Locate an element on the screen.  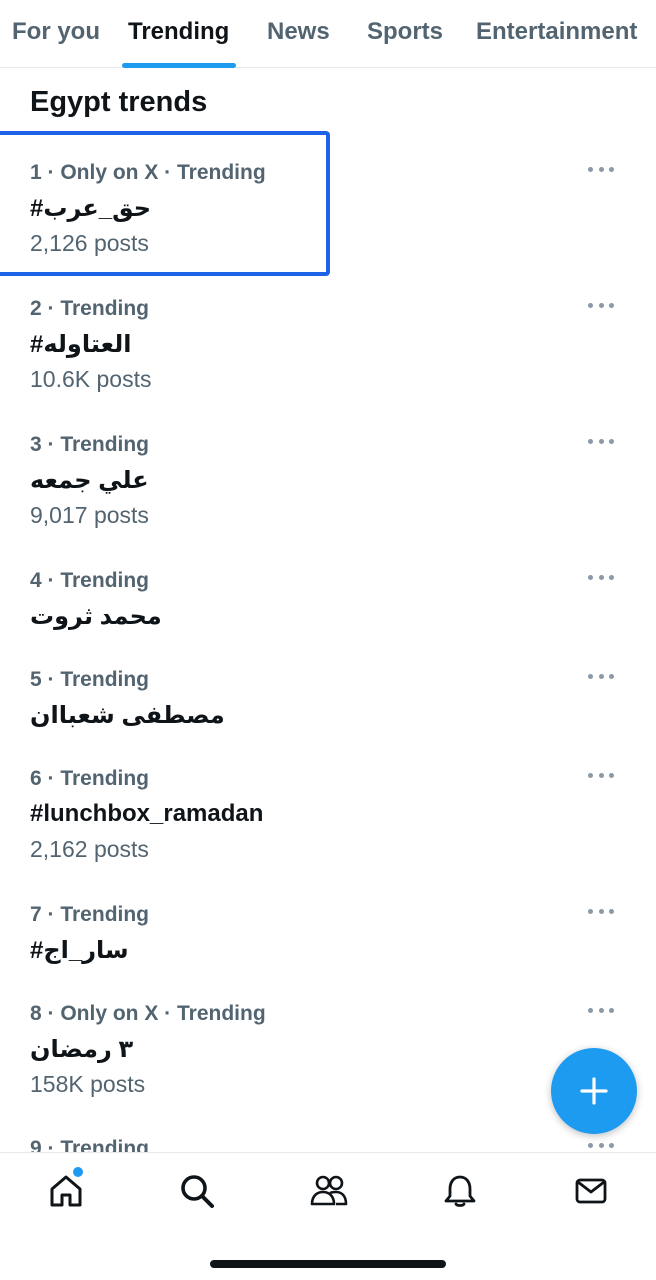
trend-meta: 2 · Trending is located at coordinates (90, 308).